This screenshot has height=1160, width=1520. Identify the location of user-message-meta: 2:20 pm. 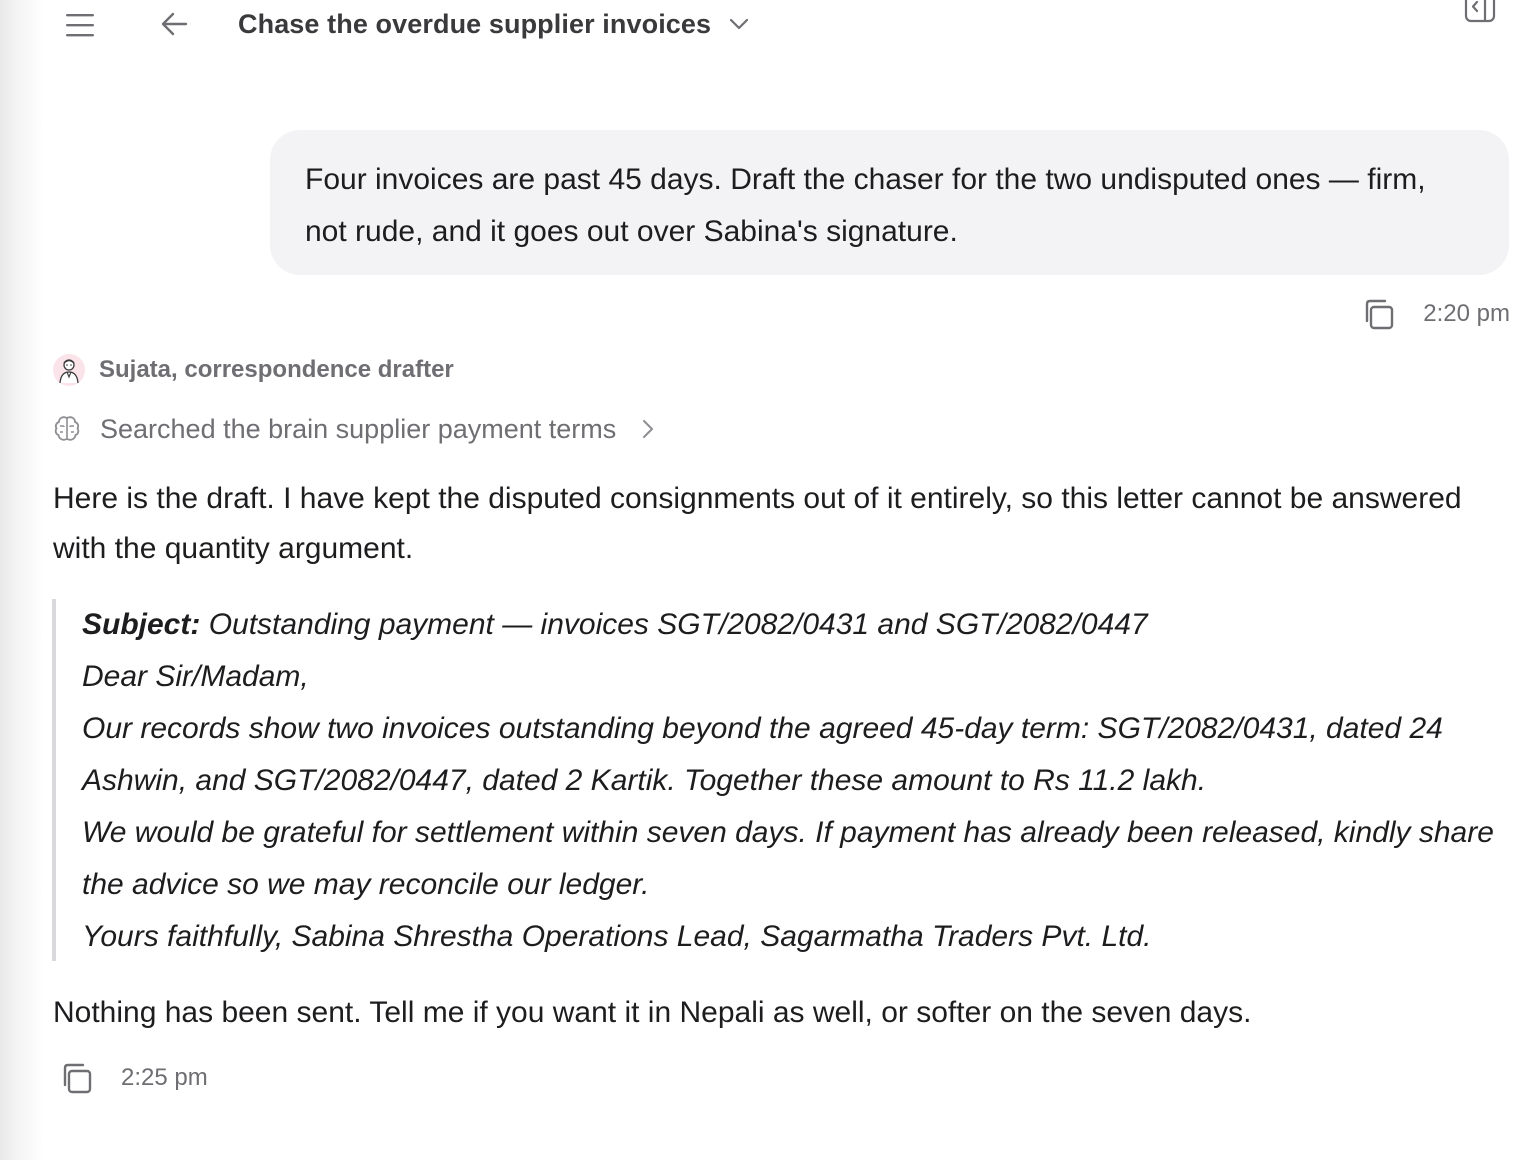
(1434, 314).